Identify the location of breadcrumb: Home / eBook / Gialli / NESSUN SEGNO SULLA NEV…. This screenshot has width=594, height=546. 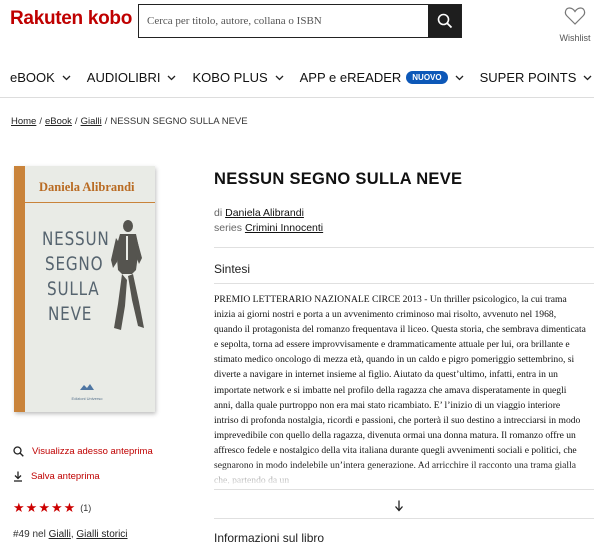
(129, 121).